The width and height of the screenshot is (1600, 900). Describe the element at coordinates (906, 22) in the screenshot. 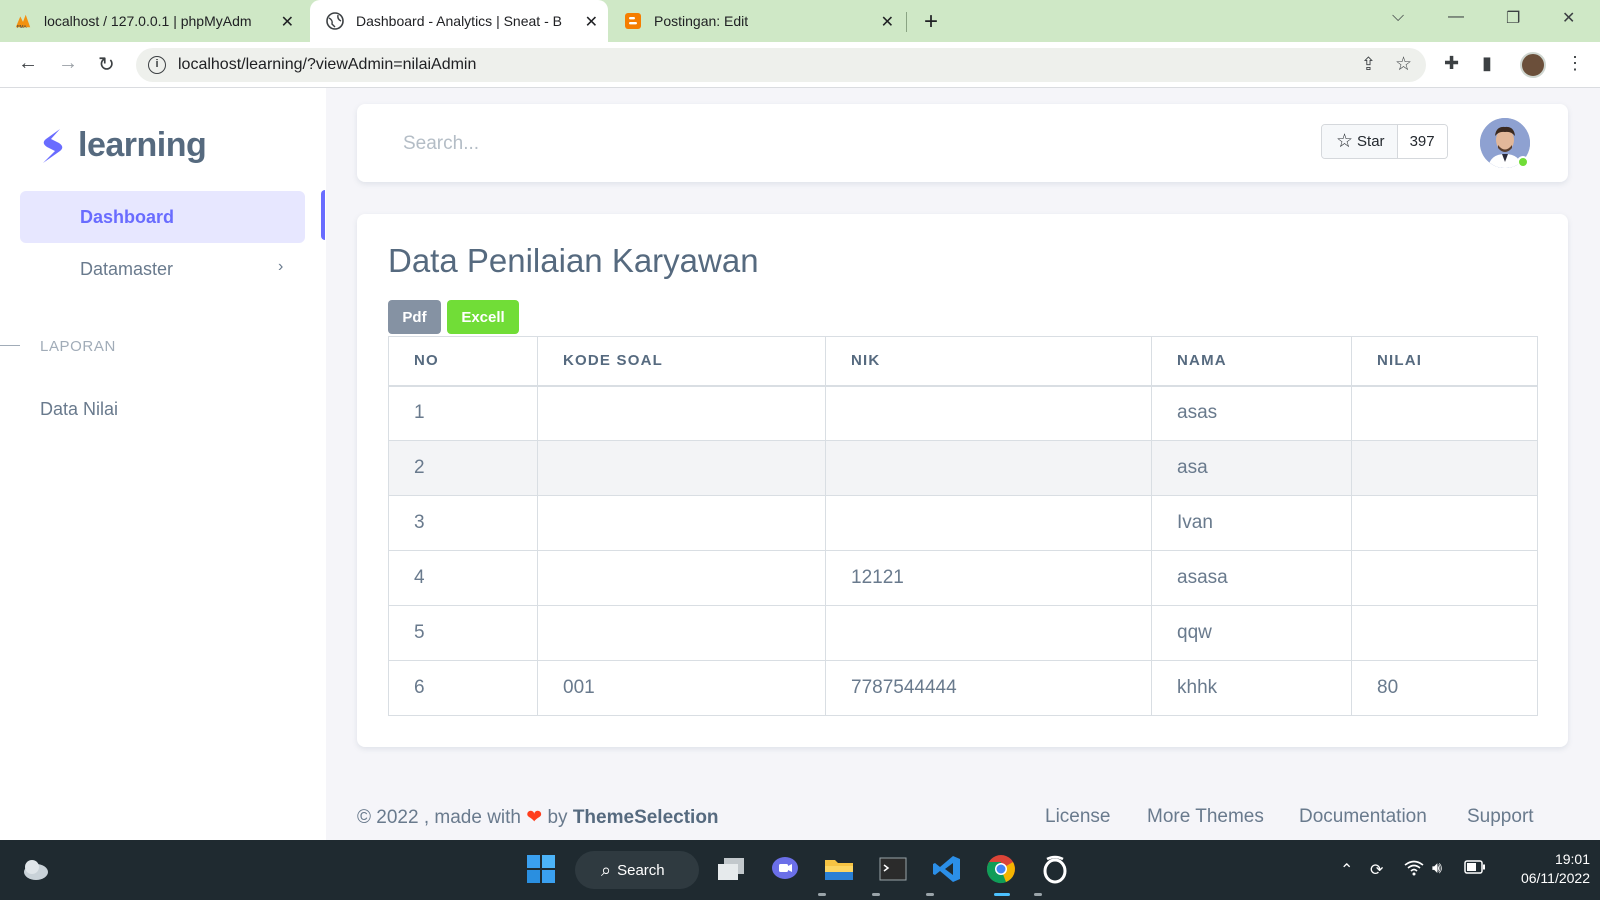

I see `tab-divider` at that location.